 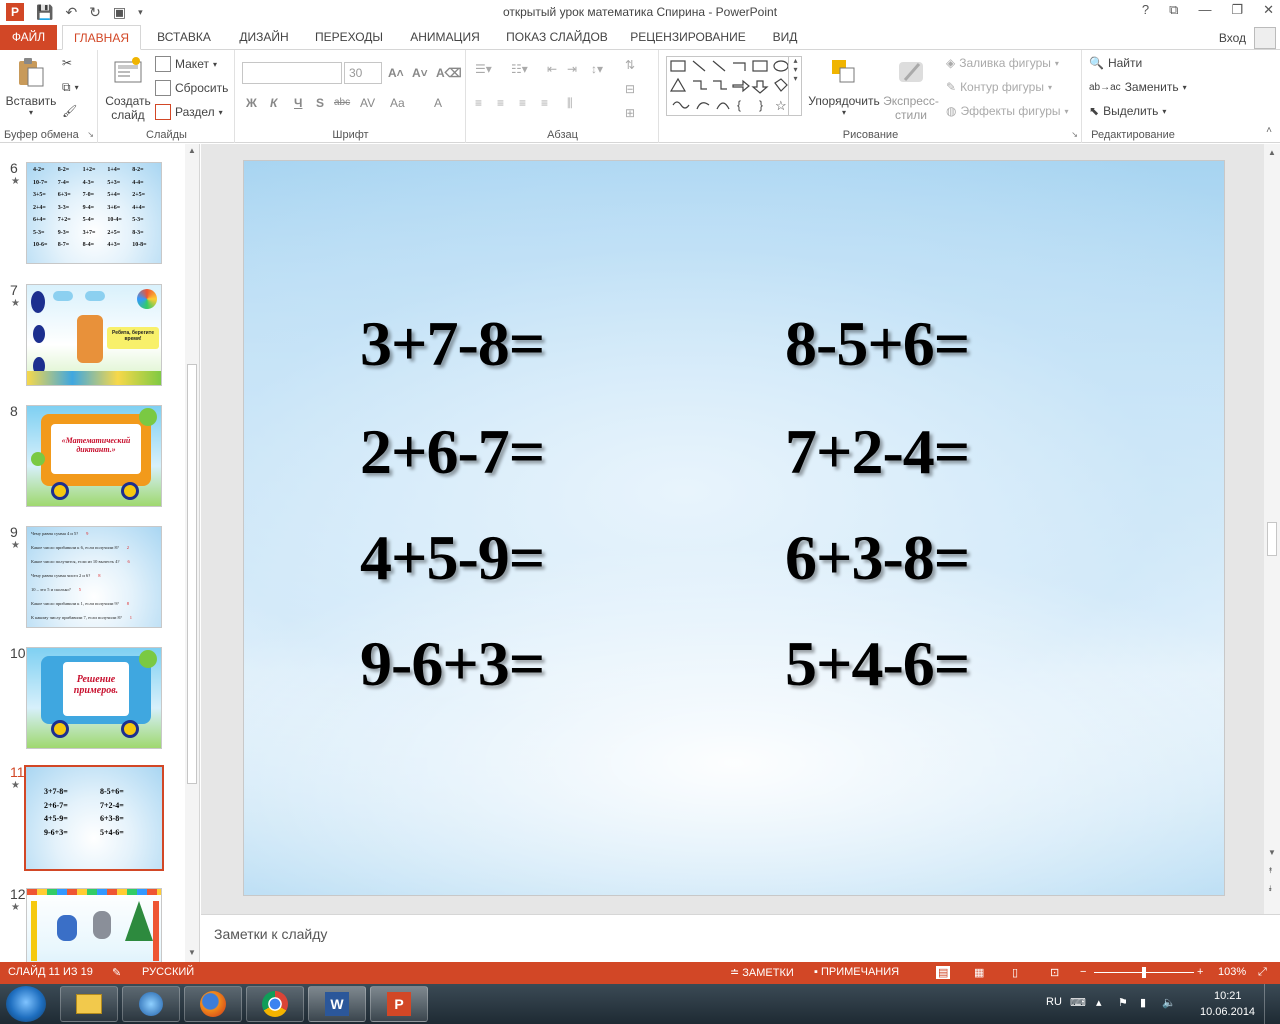 What do you see at coordinates (363, 73) in the screenshot?
I see `font-size-combo: 30` at bounding box center [363, 73].